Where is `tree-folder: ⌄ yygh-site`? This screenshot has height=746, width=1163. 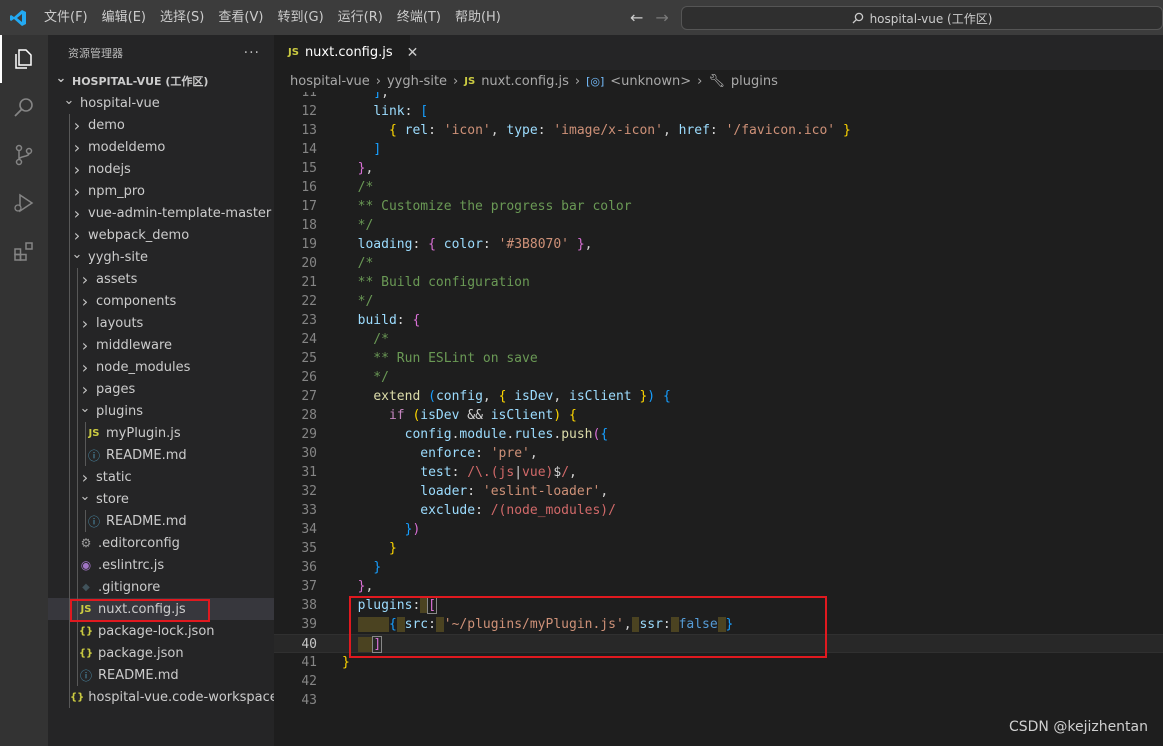
tree-folder: ⌄ yygh-site is located at coordinates (161, 257).